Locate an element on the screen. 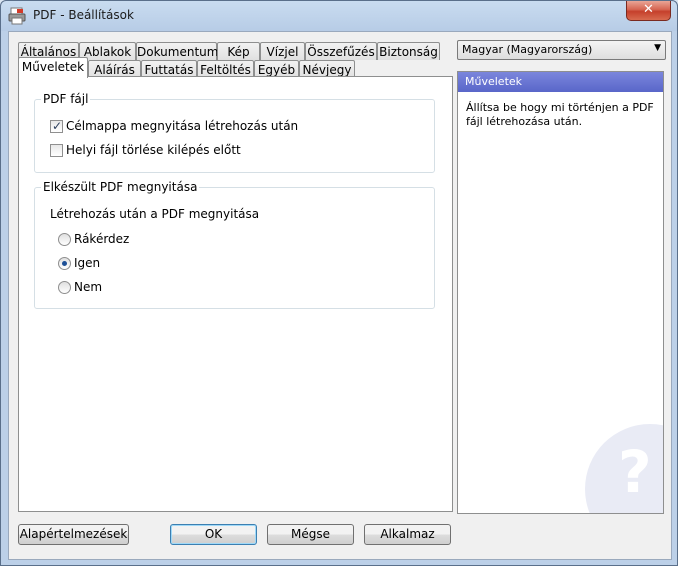  tab-vizjel: Vízjel is located at coordinates (282, 51).